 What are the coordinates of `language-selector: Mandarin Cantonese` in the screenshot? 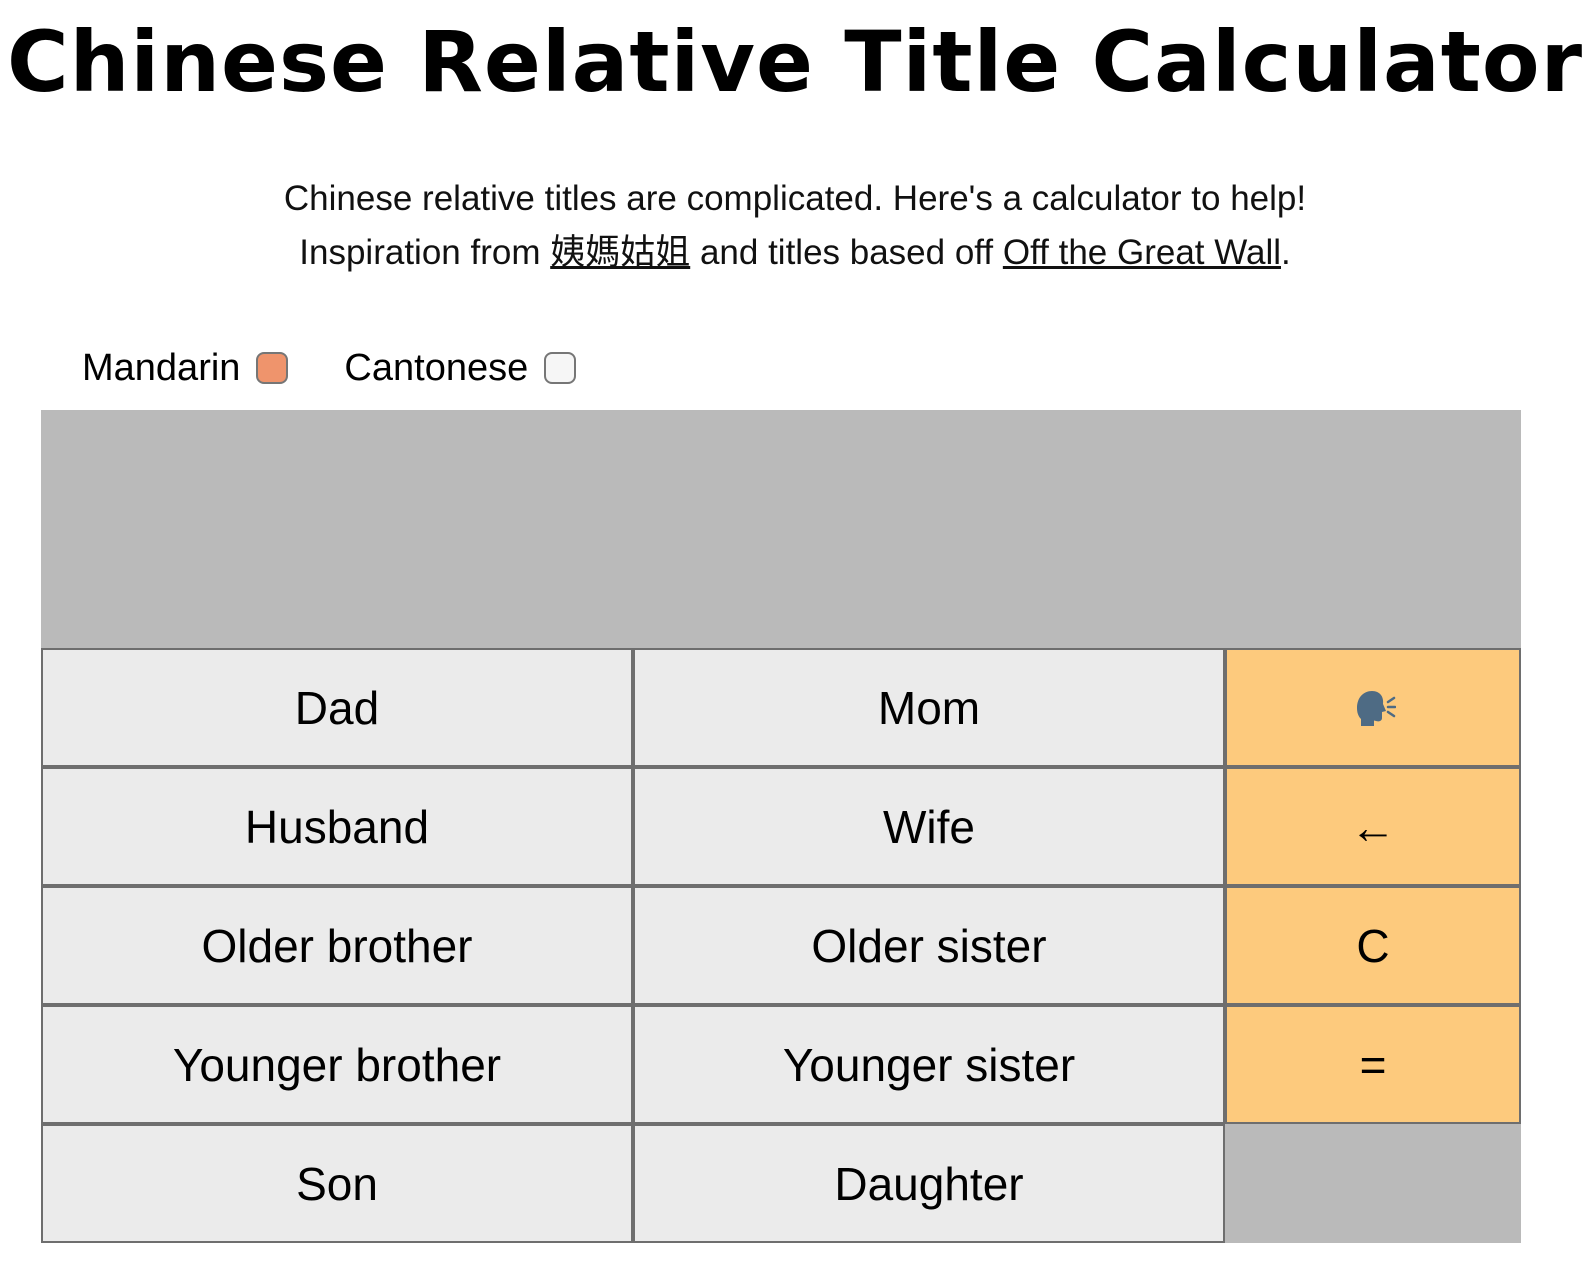 It's located at (329, 368).